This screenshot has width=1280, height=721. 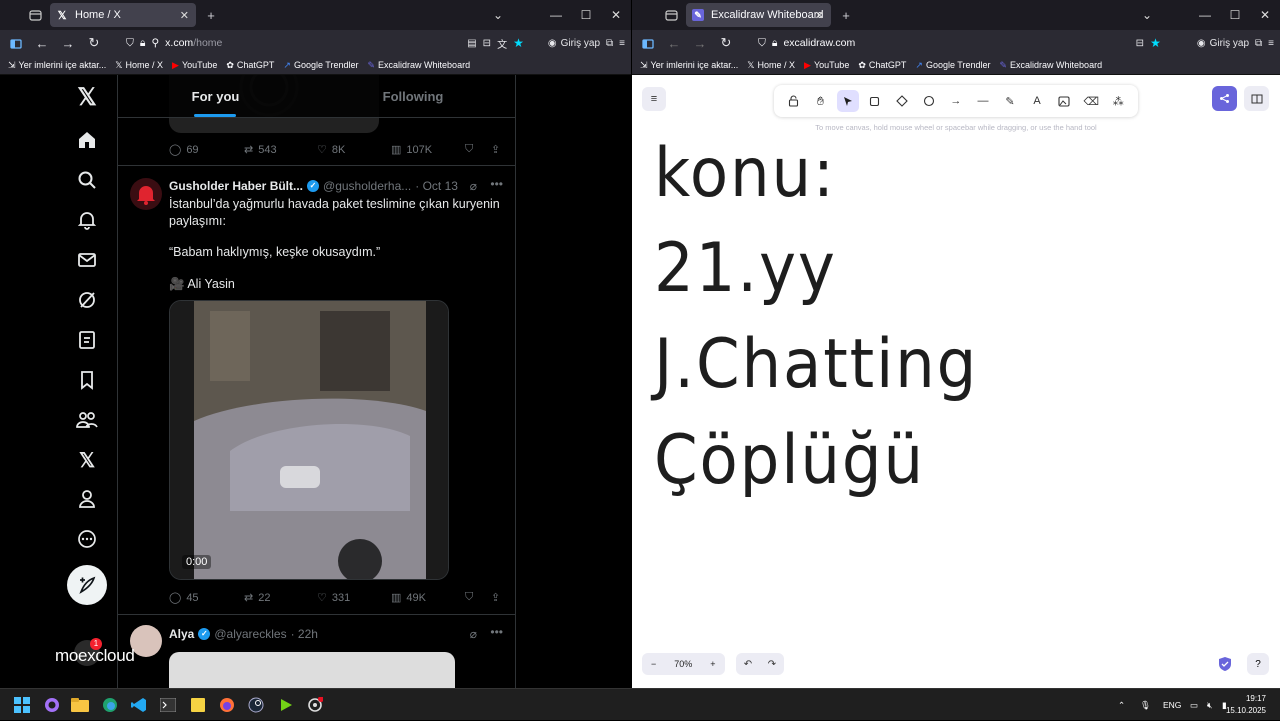 I want to click on tweet-video: 0:00, so click(x=309, y=440).